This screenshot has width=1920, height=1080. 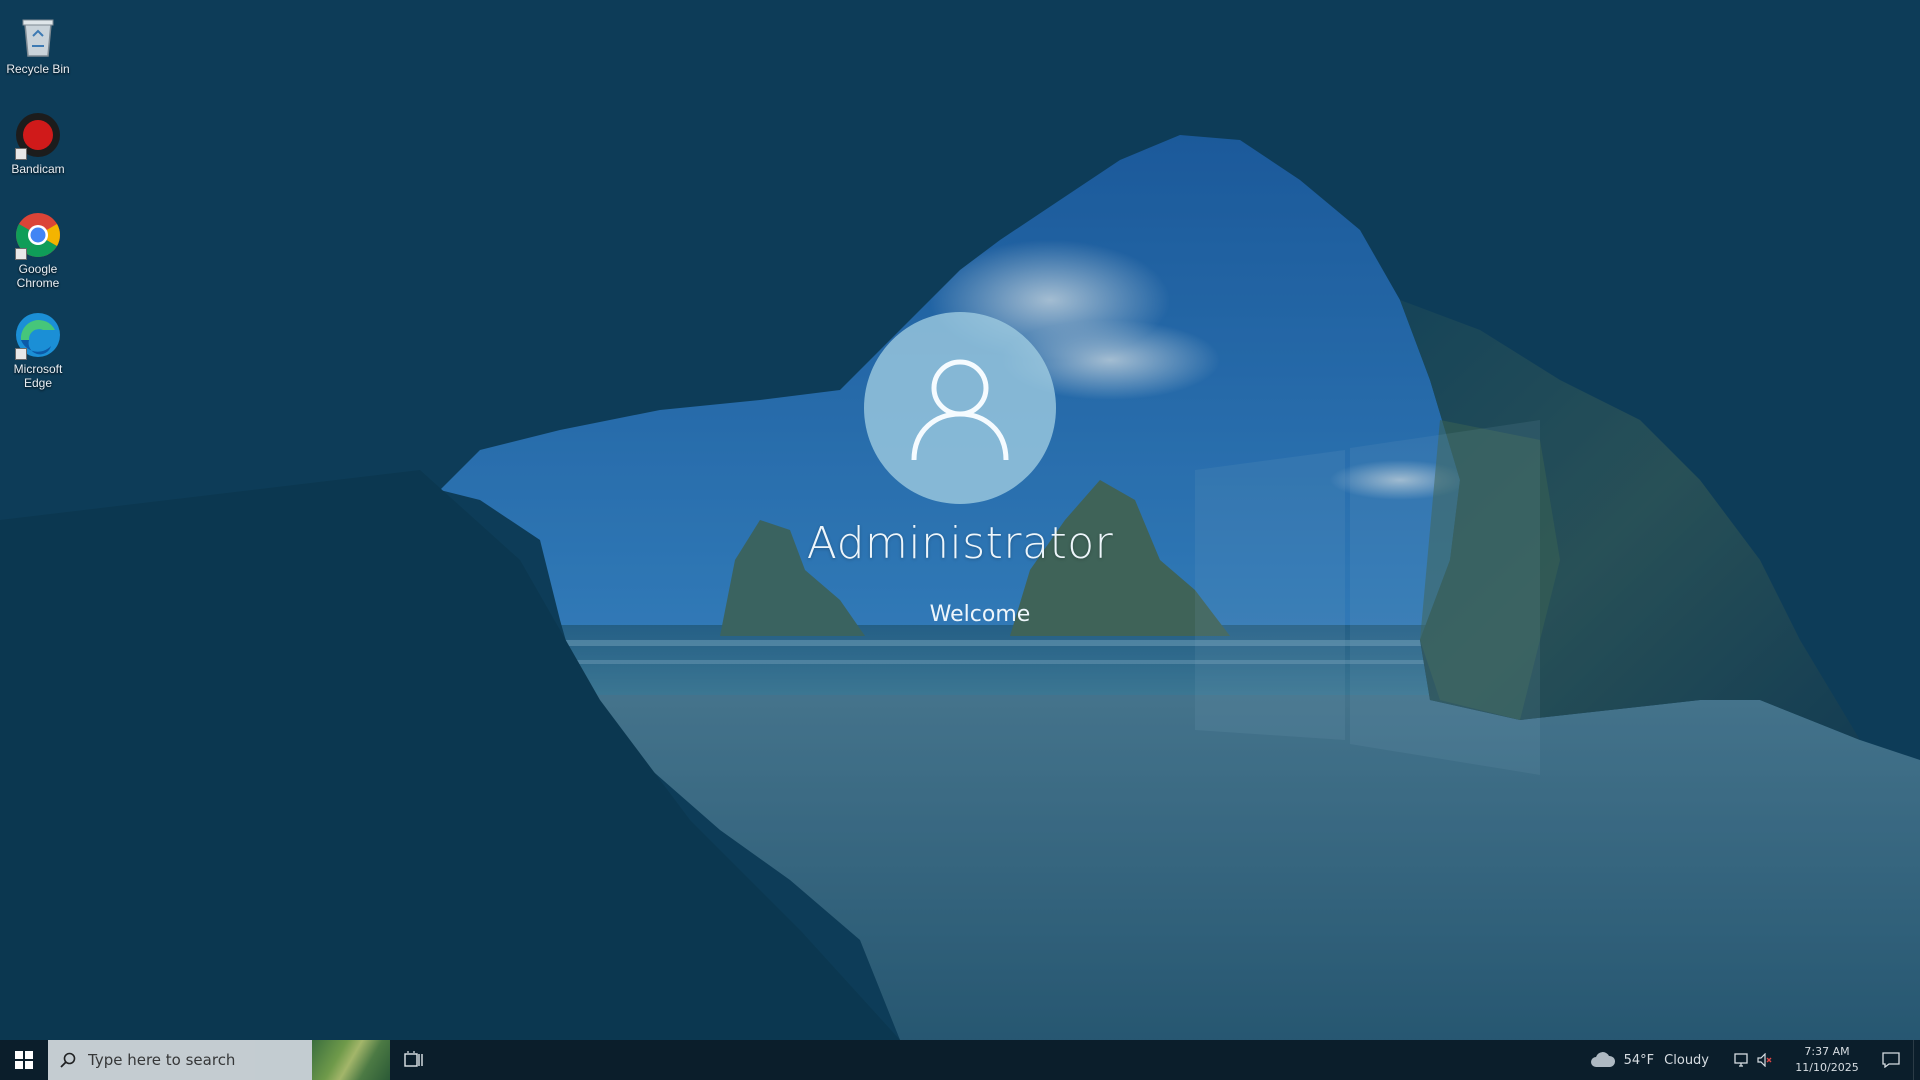 What do you see at coordinates (188, 1060) in the screenshot?
I see `search-input` at bounding box center [188, 1060].